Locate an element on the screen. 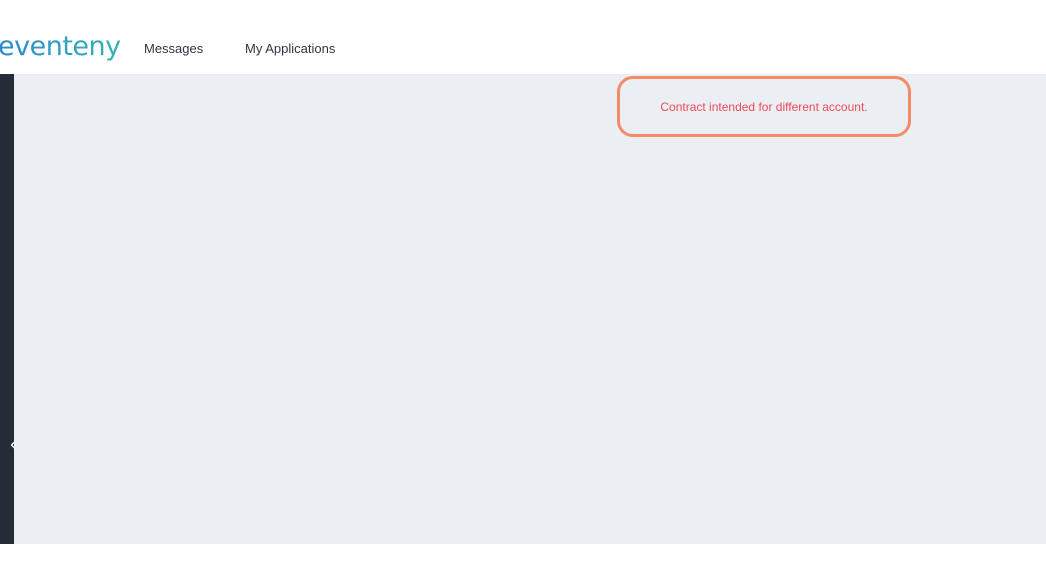 The image size is (1046, 570). eventeny-logo: eventeny is located at coordinates (60, 47).